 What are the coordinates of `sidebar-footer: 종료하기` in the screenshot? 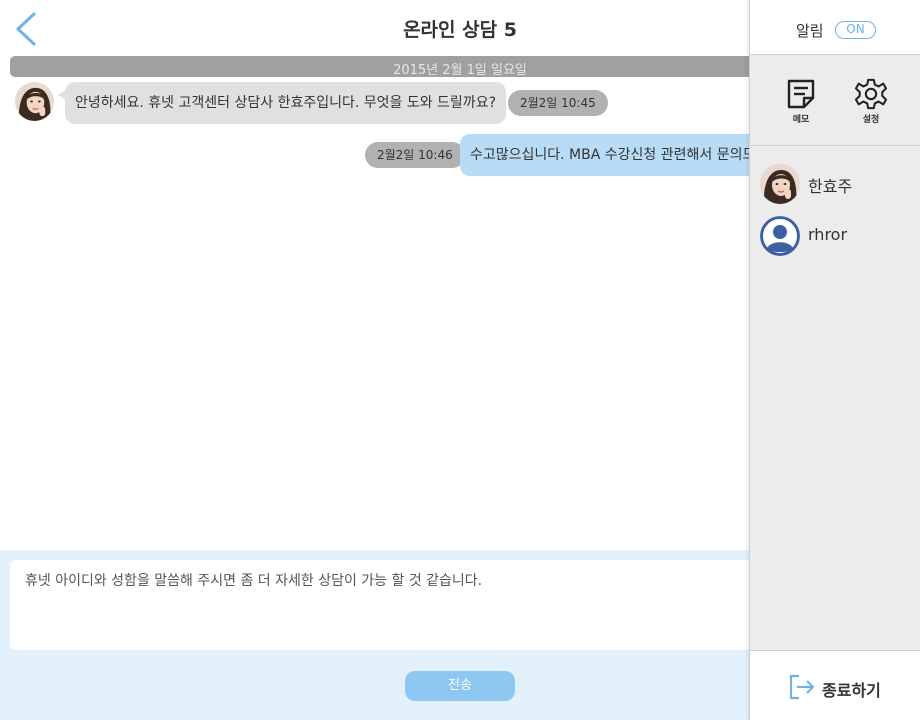 It's located at (835, 685).